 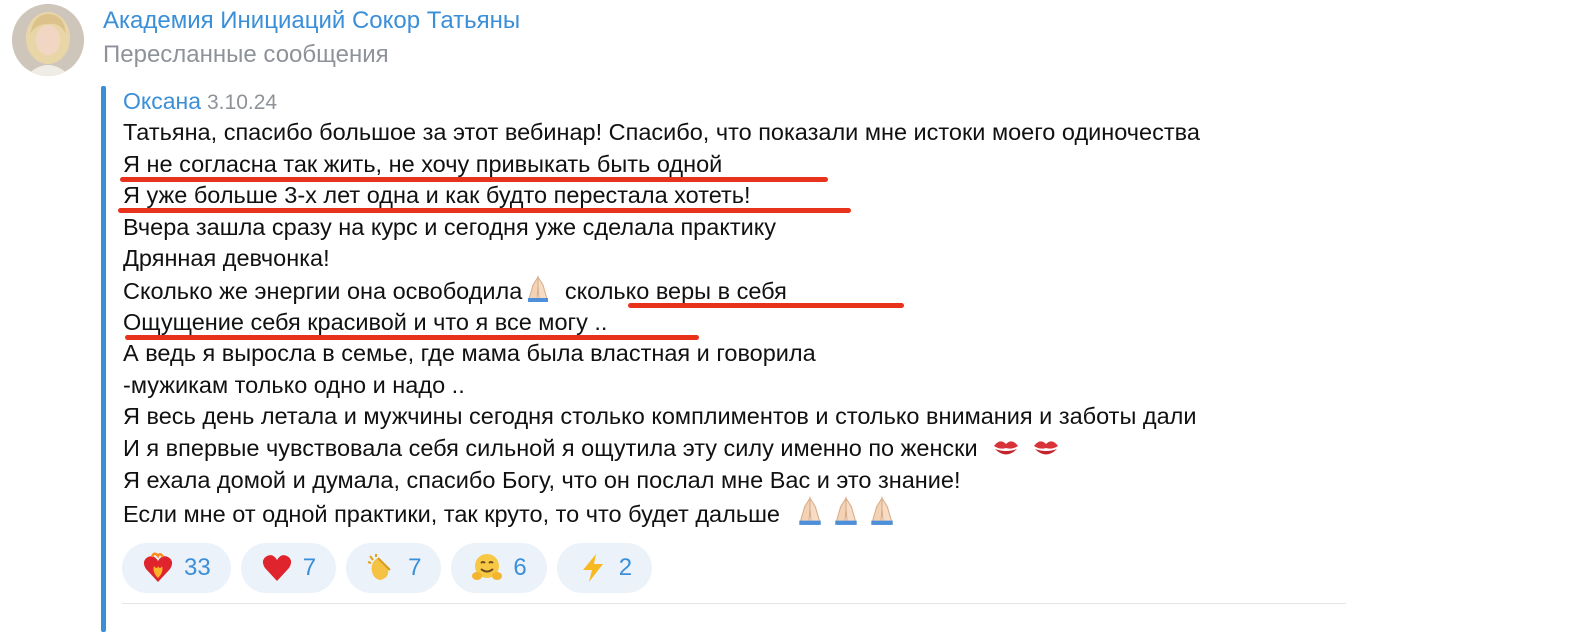 I want to click on reaction-lightning: 2, so click(x=604, y=568).